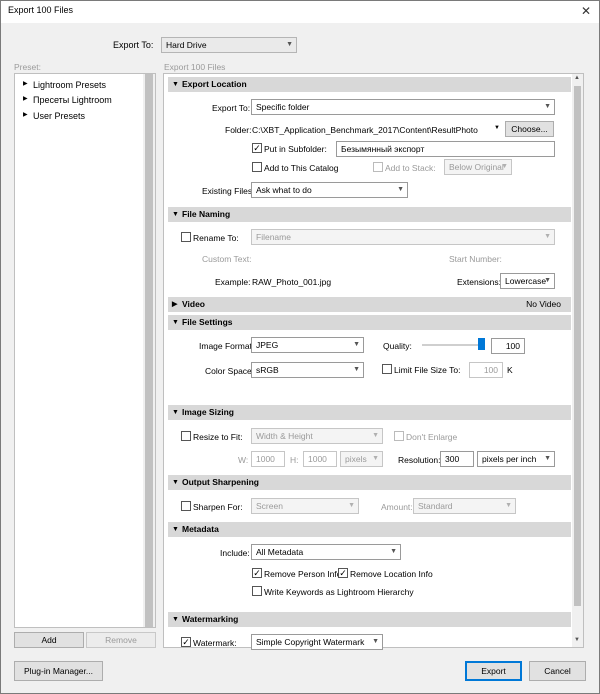  What do you see at coordinates (464, 506) in the screenshot?
I see `amount-select: Standard ▼` at bounding box center [464, 506].